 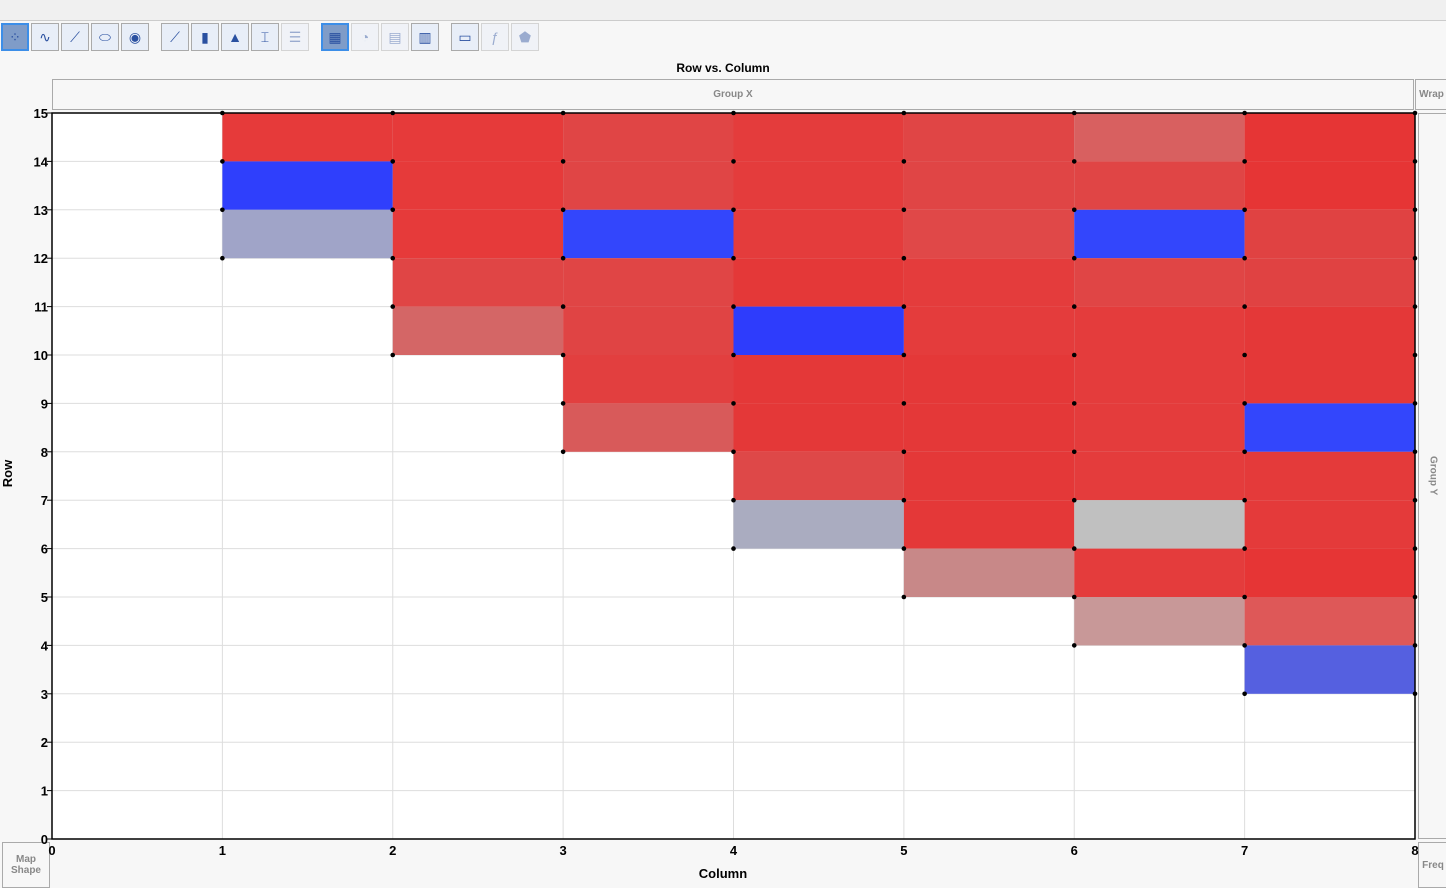 What do you see at coordinates (44, 403) in the screenshot?
I see `y-tick-label: 9` at bounding box center [44, 403].